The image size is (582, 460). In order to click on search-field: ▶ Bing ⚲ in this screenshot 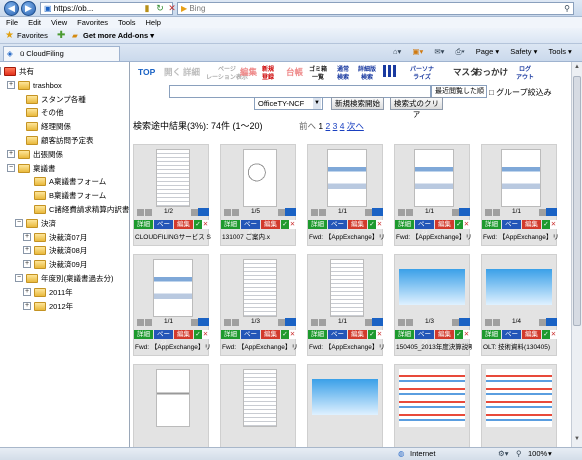, I will do `click(375, 8)`.